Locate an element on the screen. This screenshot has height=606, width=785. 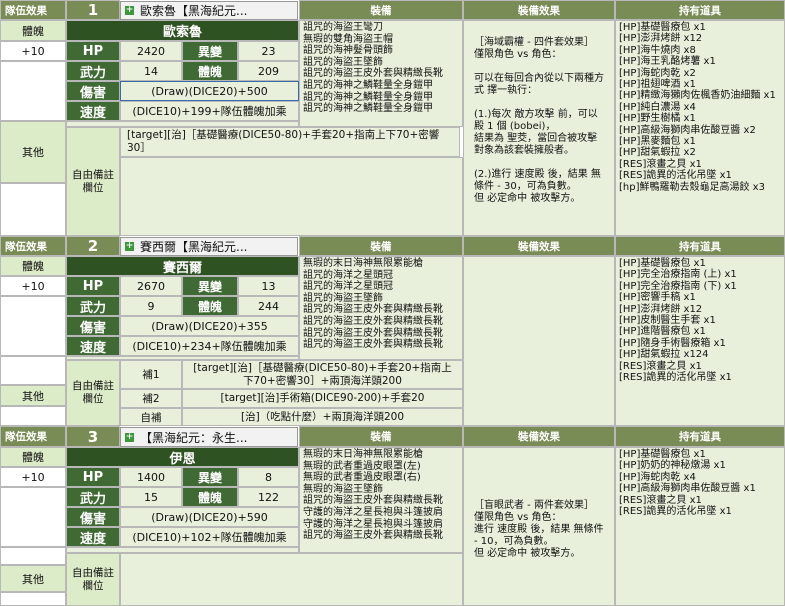
physique-value: 244 is located at coordinates (268, 306).